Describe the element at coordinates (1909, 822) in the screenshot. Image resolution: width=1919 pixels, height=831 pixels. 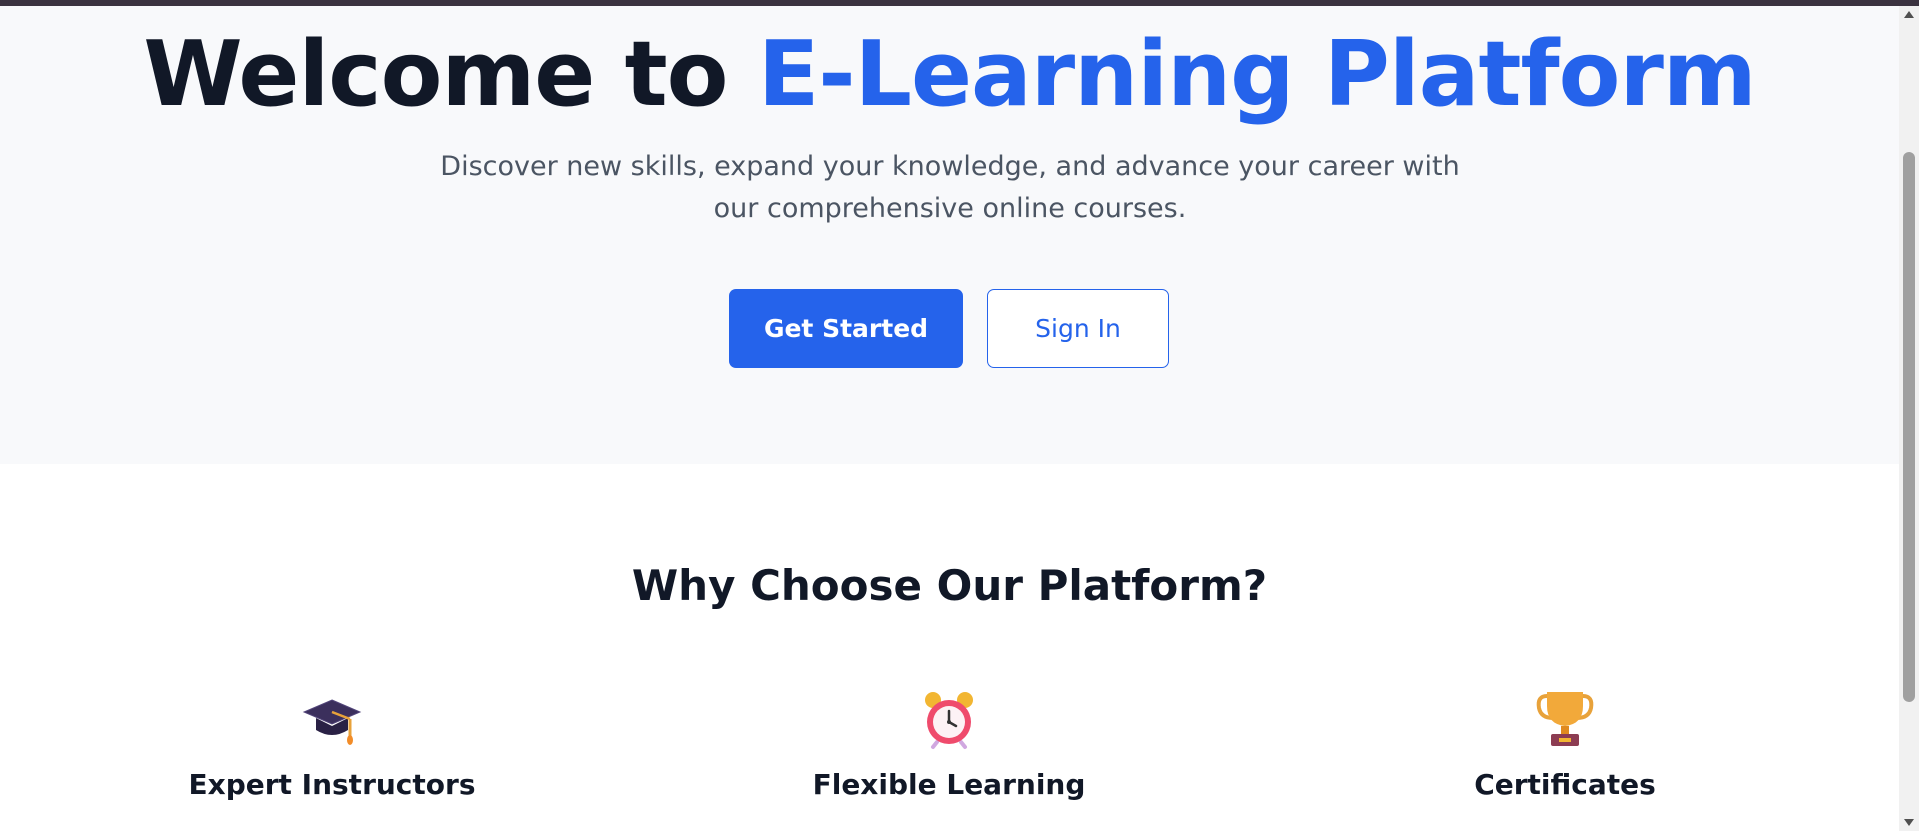
I see `scroll-down-arrow-icon` at that location.